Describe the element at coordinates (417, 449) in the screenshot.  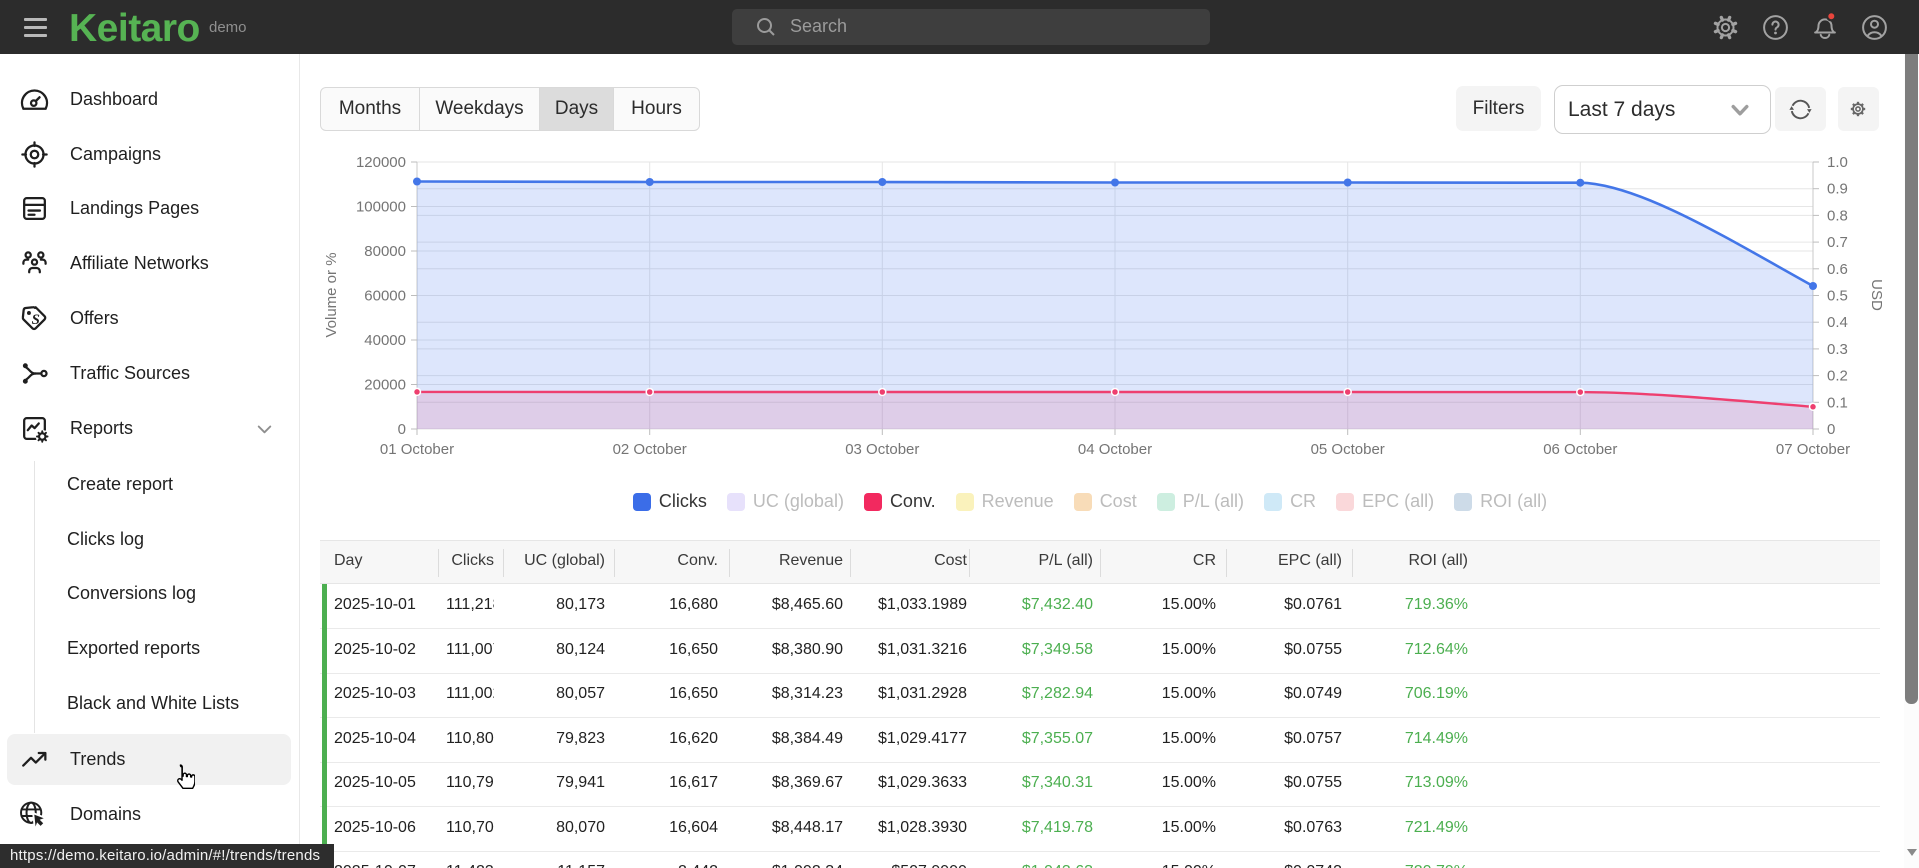
I see `svg-text: 01 October` at that location.